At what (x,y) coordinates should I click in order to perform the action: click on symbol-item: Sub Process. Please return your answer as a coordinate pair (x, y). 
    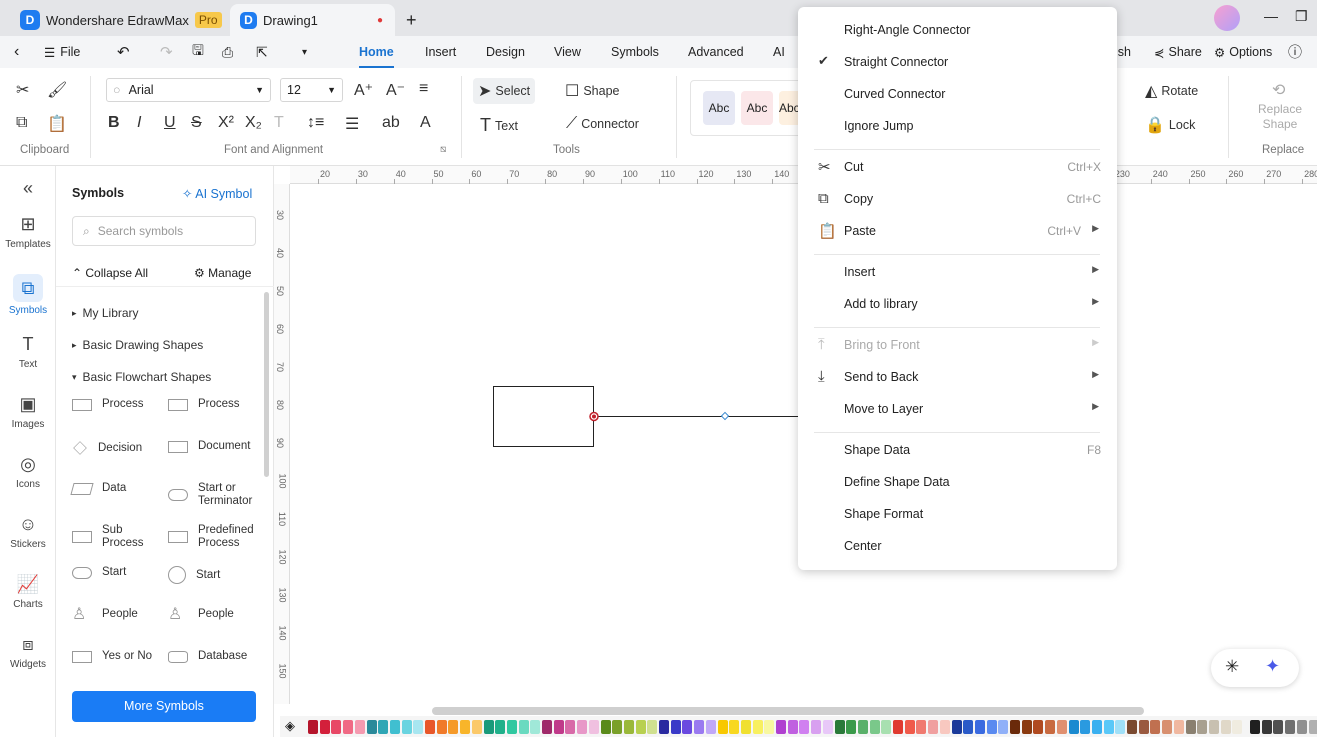
    Looking at the image, I should click on (118, 537).